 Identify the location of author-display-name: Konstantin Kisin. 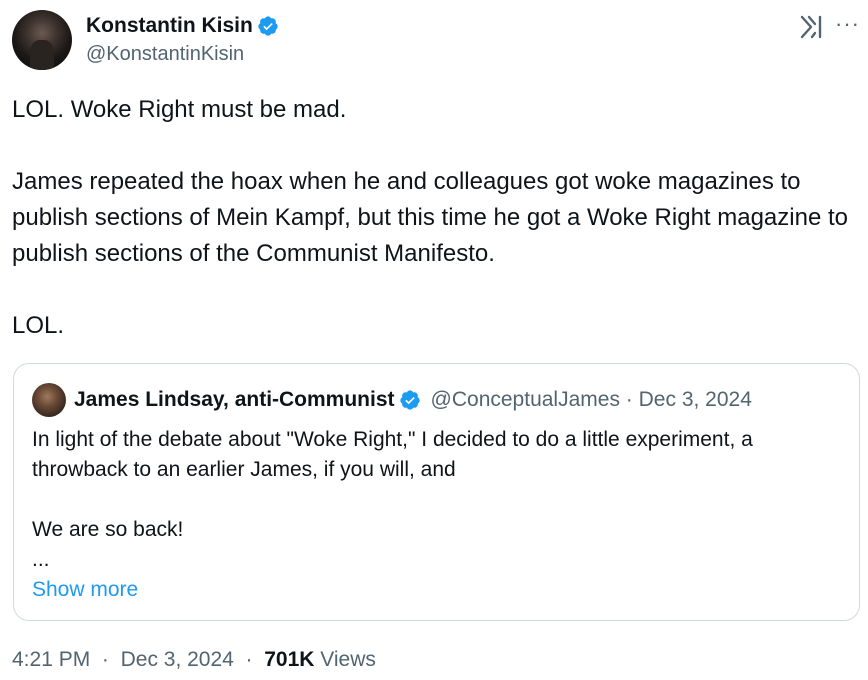
(169, 26).